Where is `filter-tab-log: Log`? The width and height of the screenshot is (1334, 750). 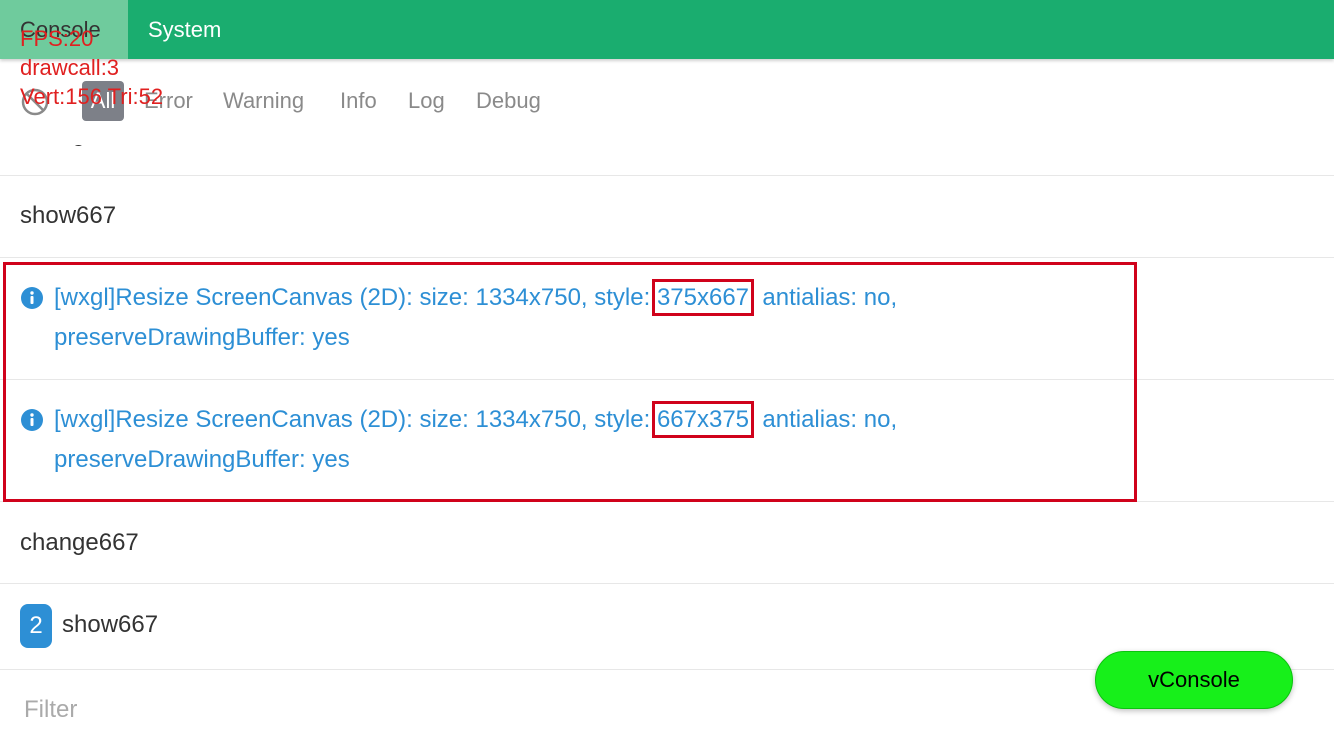 filter-tab-log: Log is located at coordinates (426, 101).